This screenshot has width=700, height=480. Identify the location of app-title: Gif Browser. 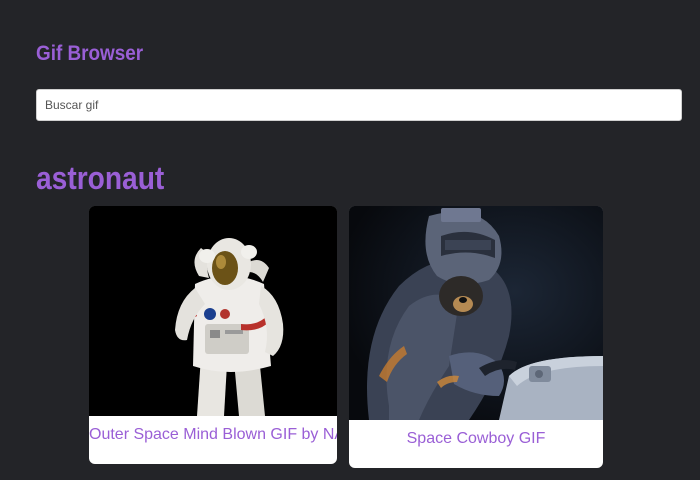
(90, 53).